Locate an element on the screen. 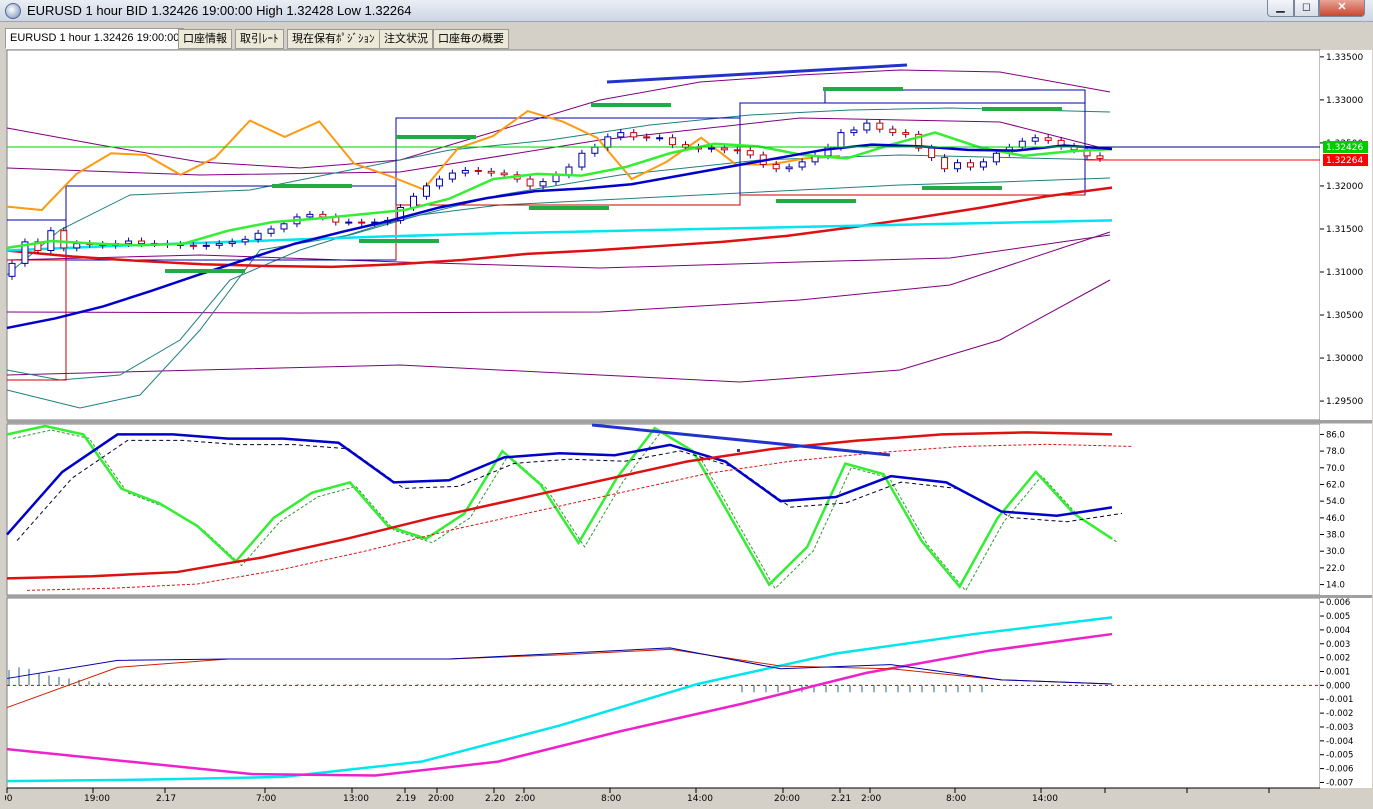  minimize-icon: ▁ is located at coordinates (1280, 7).